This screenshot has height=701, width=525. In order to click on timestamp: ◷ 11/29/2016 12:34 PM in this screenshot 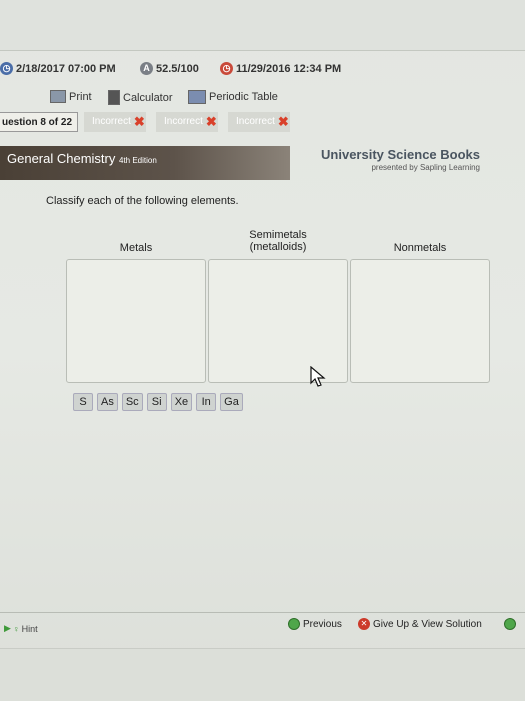, I will do `click(280, 68)`.